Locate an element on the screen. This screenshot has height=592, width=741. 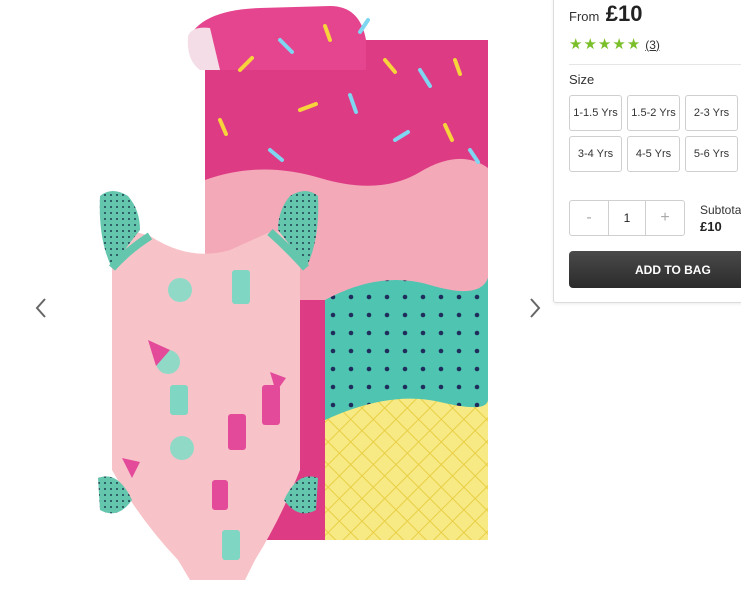
quantity-increase-button: + is located at coordinates (665, 218).